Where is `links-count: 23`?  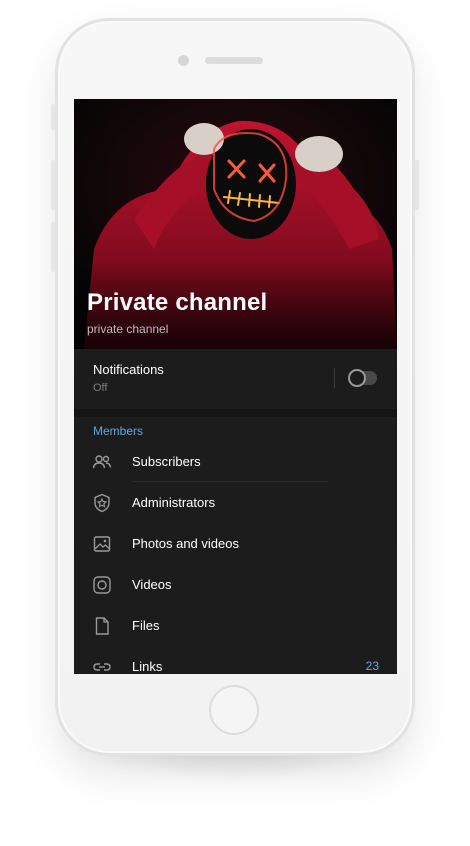
links-count: 23 is located at coordinates (372, 666).